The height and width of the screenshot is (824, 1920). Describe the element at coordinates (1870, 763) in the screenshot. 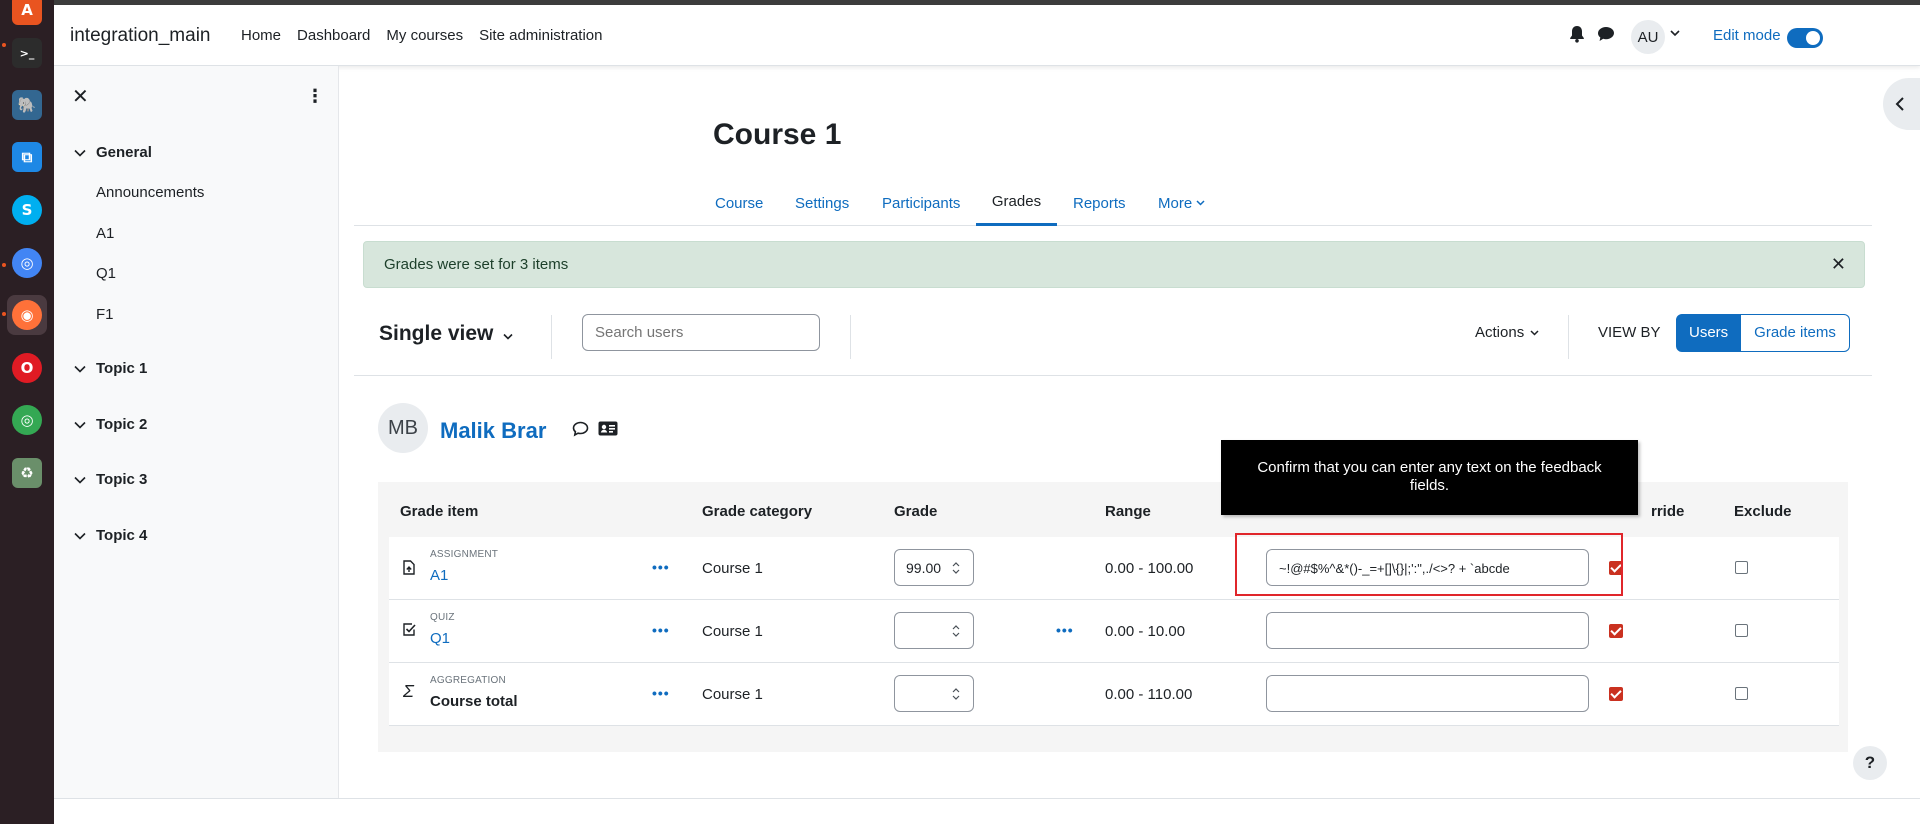

I see `help-button: ?` at that location.